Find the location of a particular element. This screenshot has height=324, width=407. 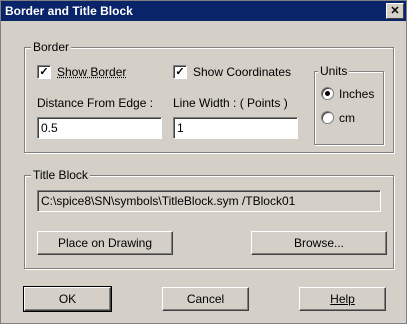

dialog-title: Border and Title Block is located at coordinates (69, 11).